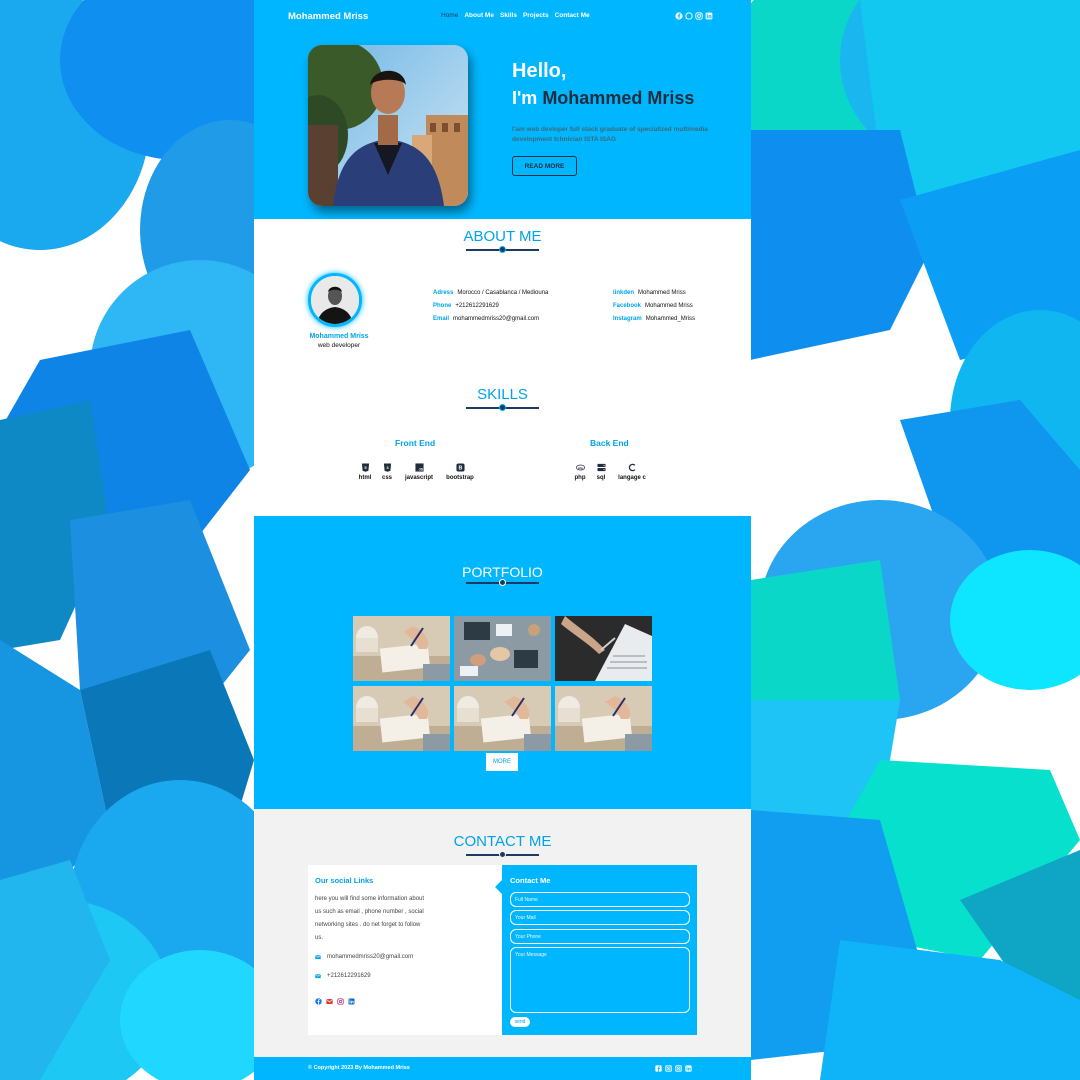 This screenshot has height=1080, width=1080. What do you see at coordinates (600, 936) in the screenshot?
I see `phone-input` at bounding box center [600, 936].